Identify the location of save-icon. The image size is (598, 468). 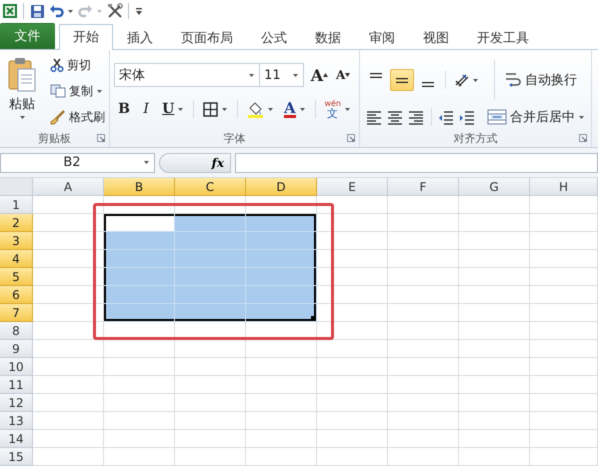
(37, 11).